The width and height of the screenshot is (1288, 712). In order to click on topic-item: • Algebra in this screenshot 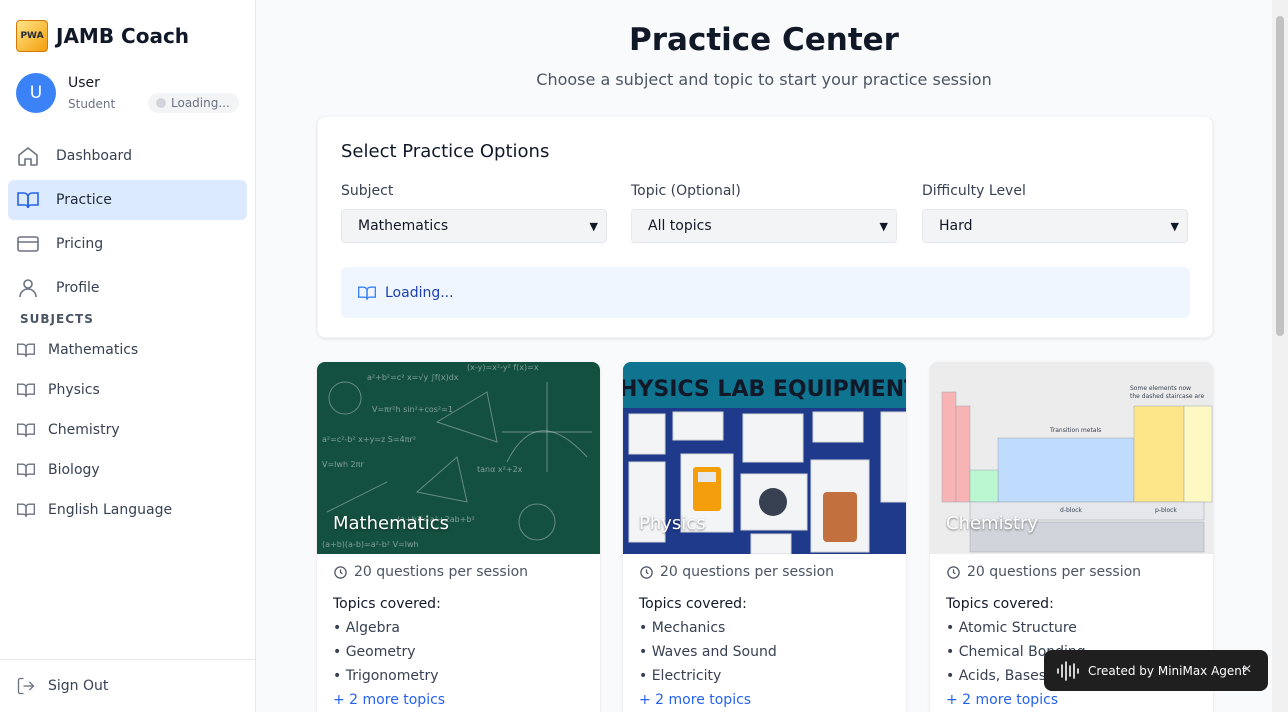, I will do `click(366, 628)`.